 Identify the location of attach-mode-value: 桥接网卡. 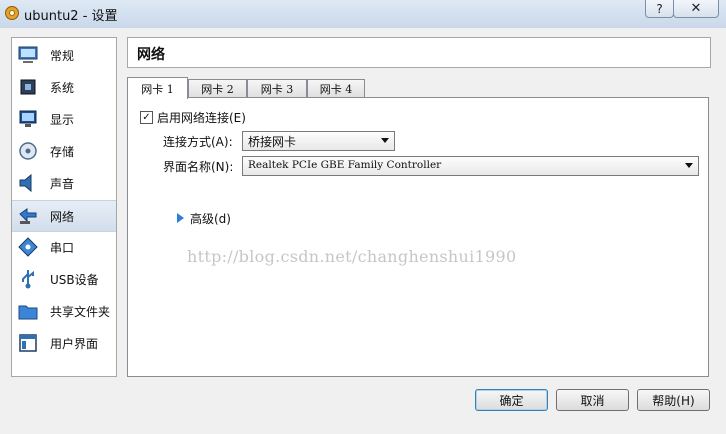
(272, 142).